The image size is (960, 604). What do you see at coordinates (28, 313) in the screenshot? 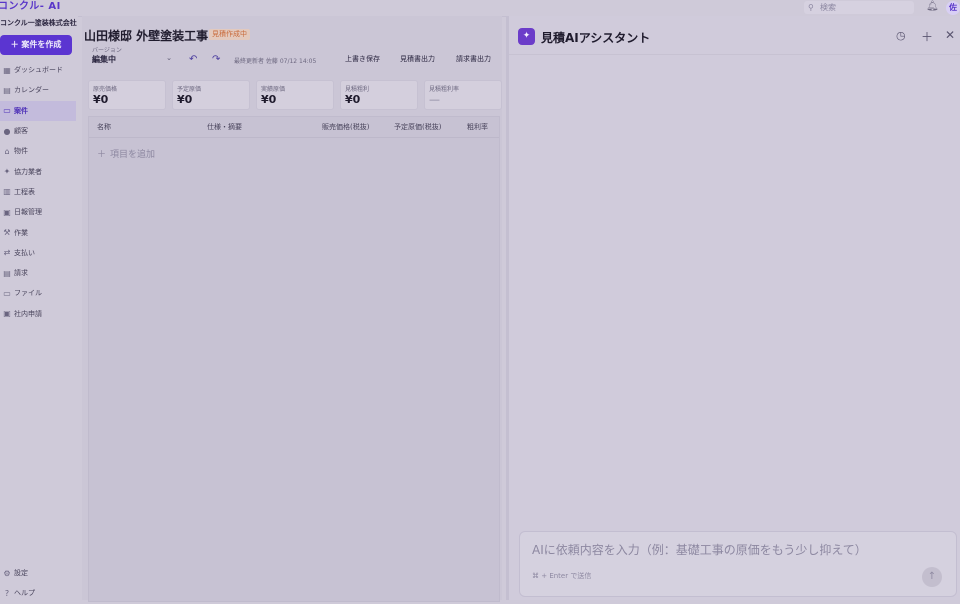
I see `sidebar-item-label: 社内申請` at bounding box center [28, 313].